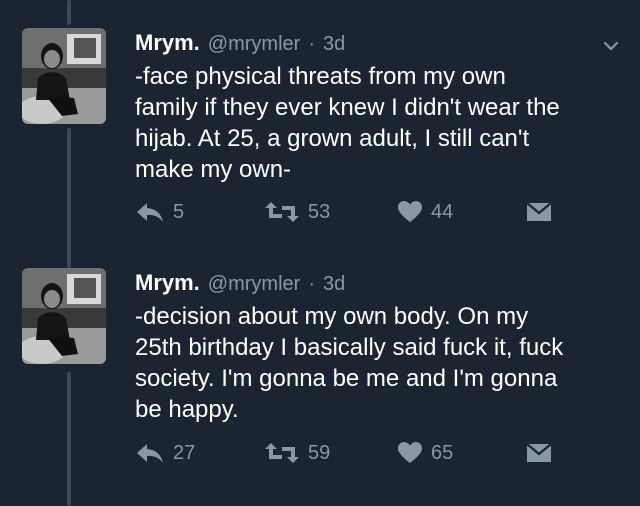 This screenshot has height=506, width=640. What do you see at coordinates (319, 211) in the screenshot?
I see `retweet-count: 53` at bounding box center [319, 211].